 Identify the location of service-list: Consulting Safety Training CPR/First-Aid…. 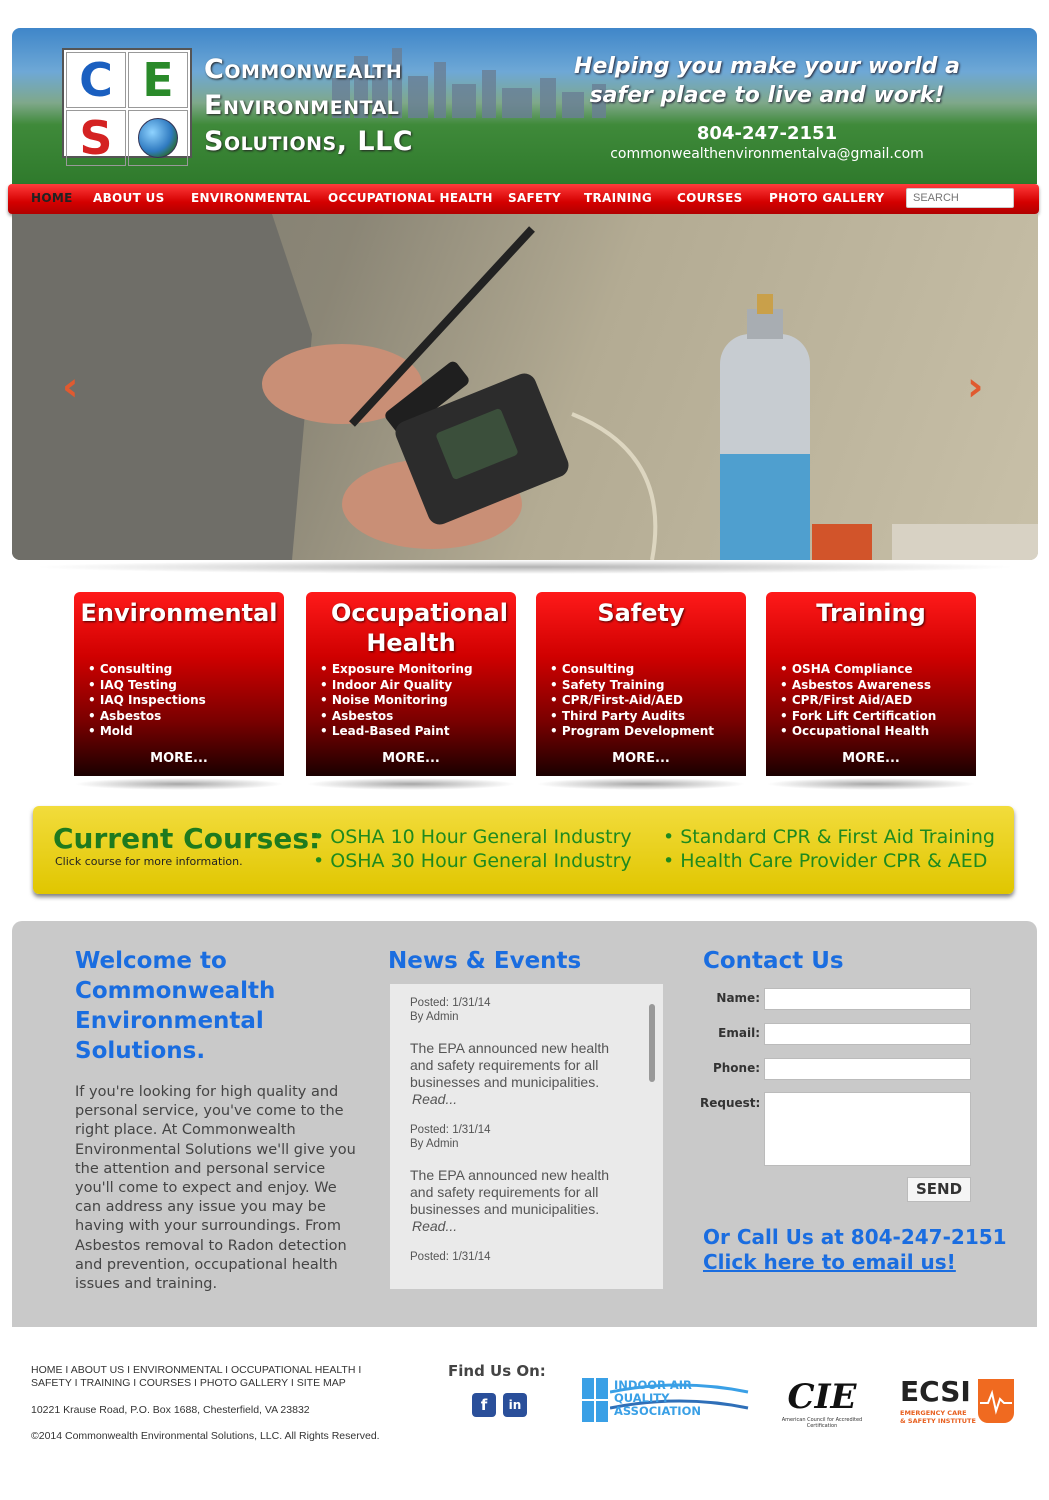
(632, 701).